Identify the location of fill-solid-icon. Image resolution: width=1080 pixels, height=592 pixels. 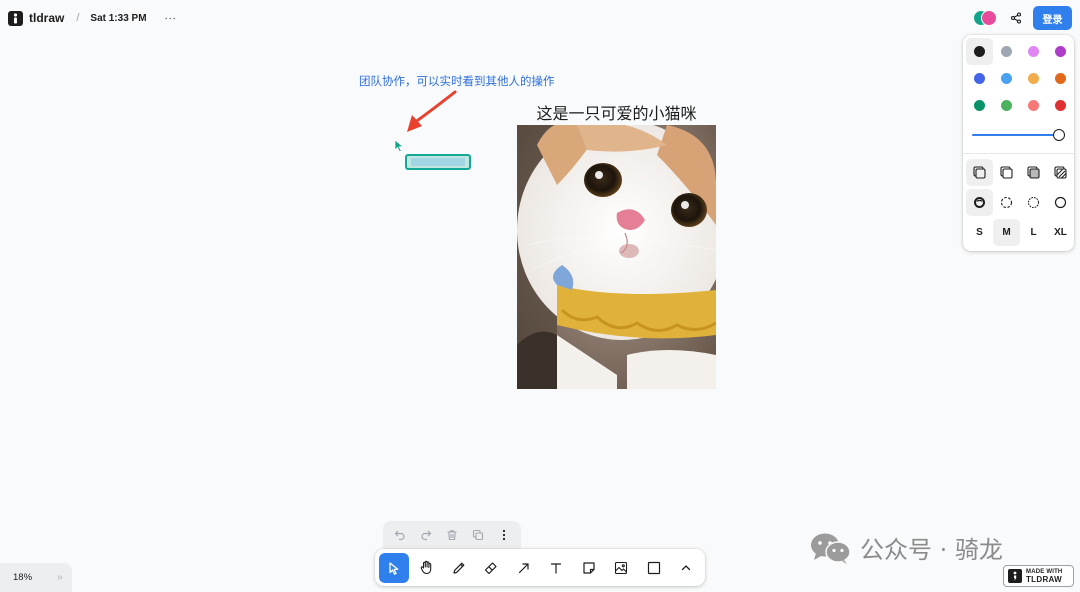
(1033, 172).